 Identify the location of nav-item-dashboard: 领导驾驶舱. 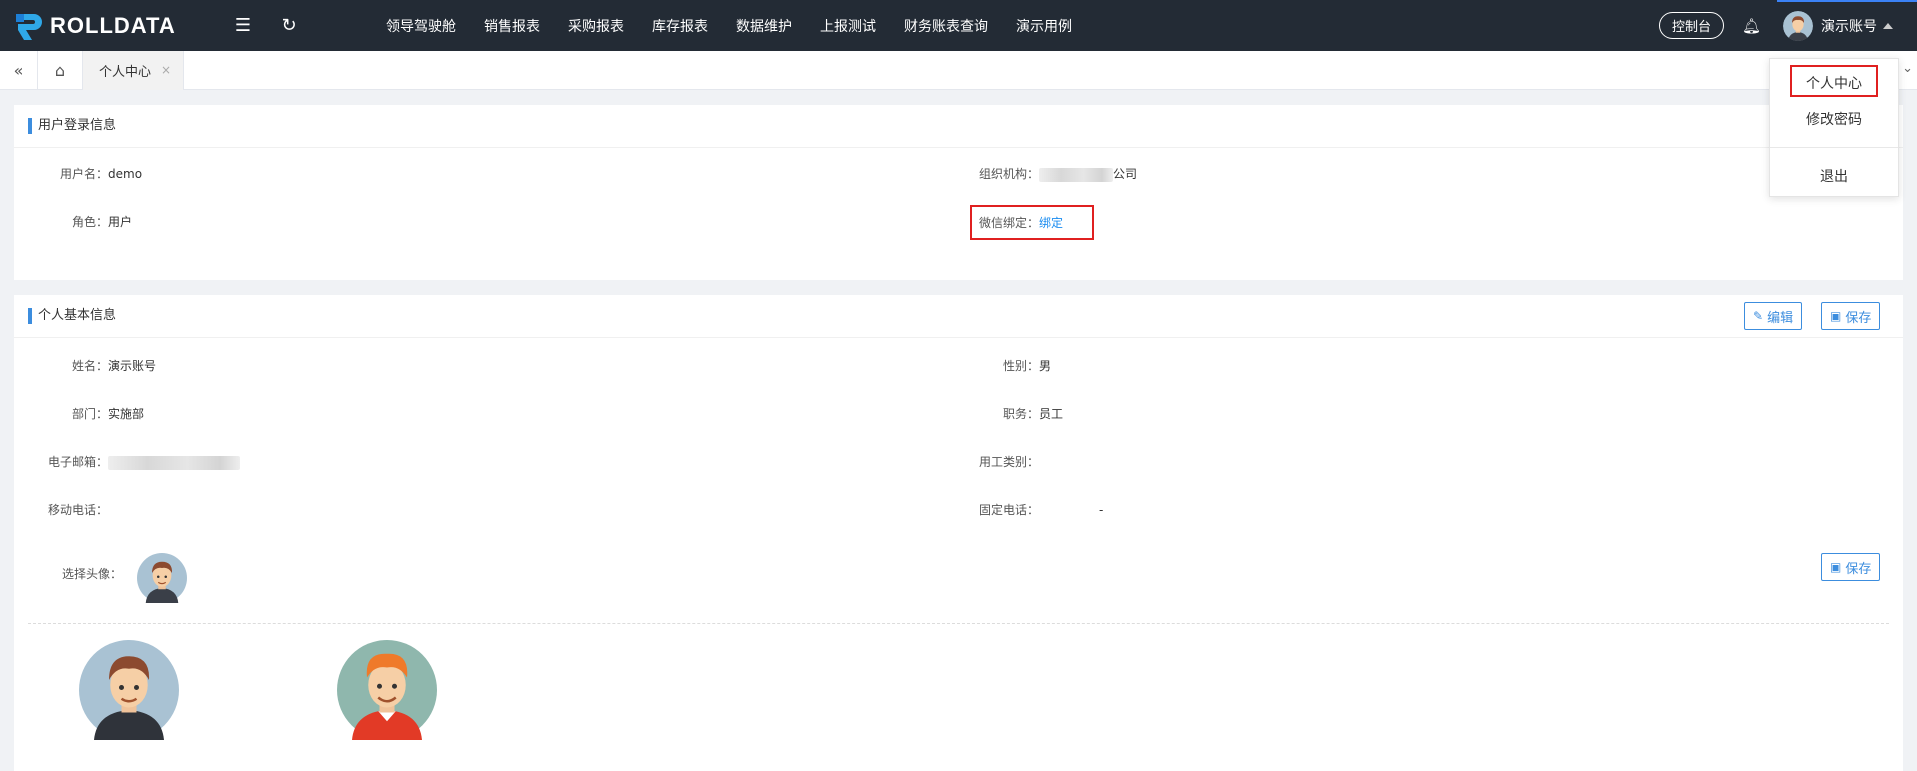
(421, 26).